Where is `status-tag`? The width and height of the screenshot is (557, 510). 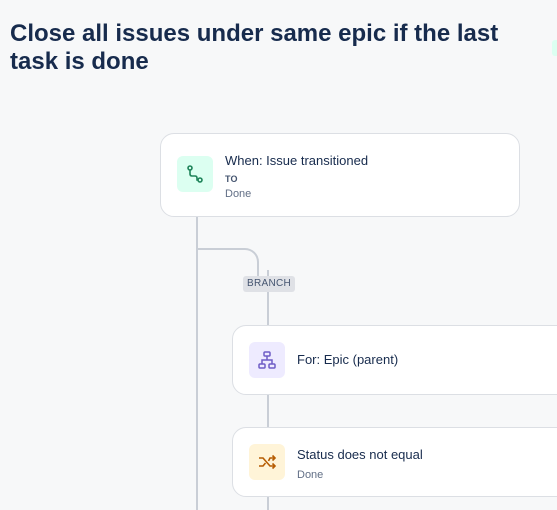
status-tag is located at coordinates (554, 48).